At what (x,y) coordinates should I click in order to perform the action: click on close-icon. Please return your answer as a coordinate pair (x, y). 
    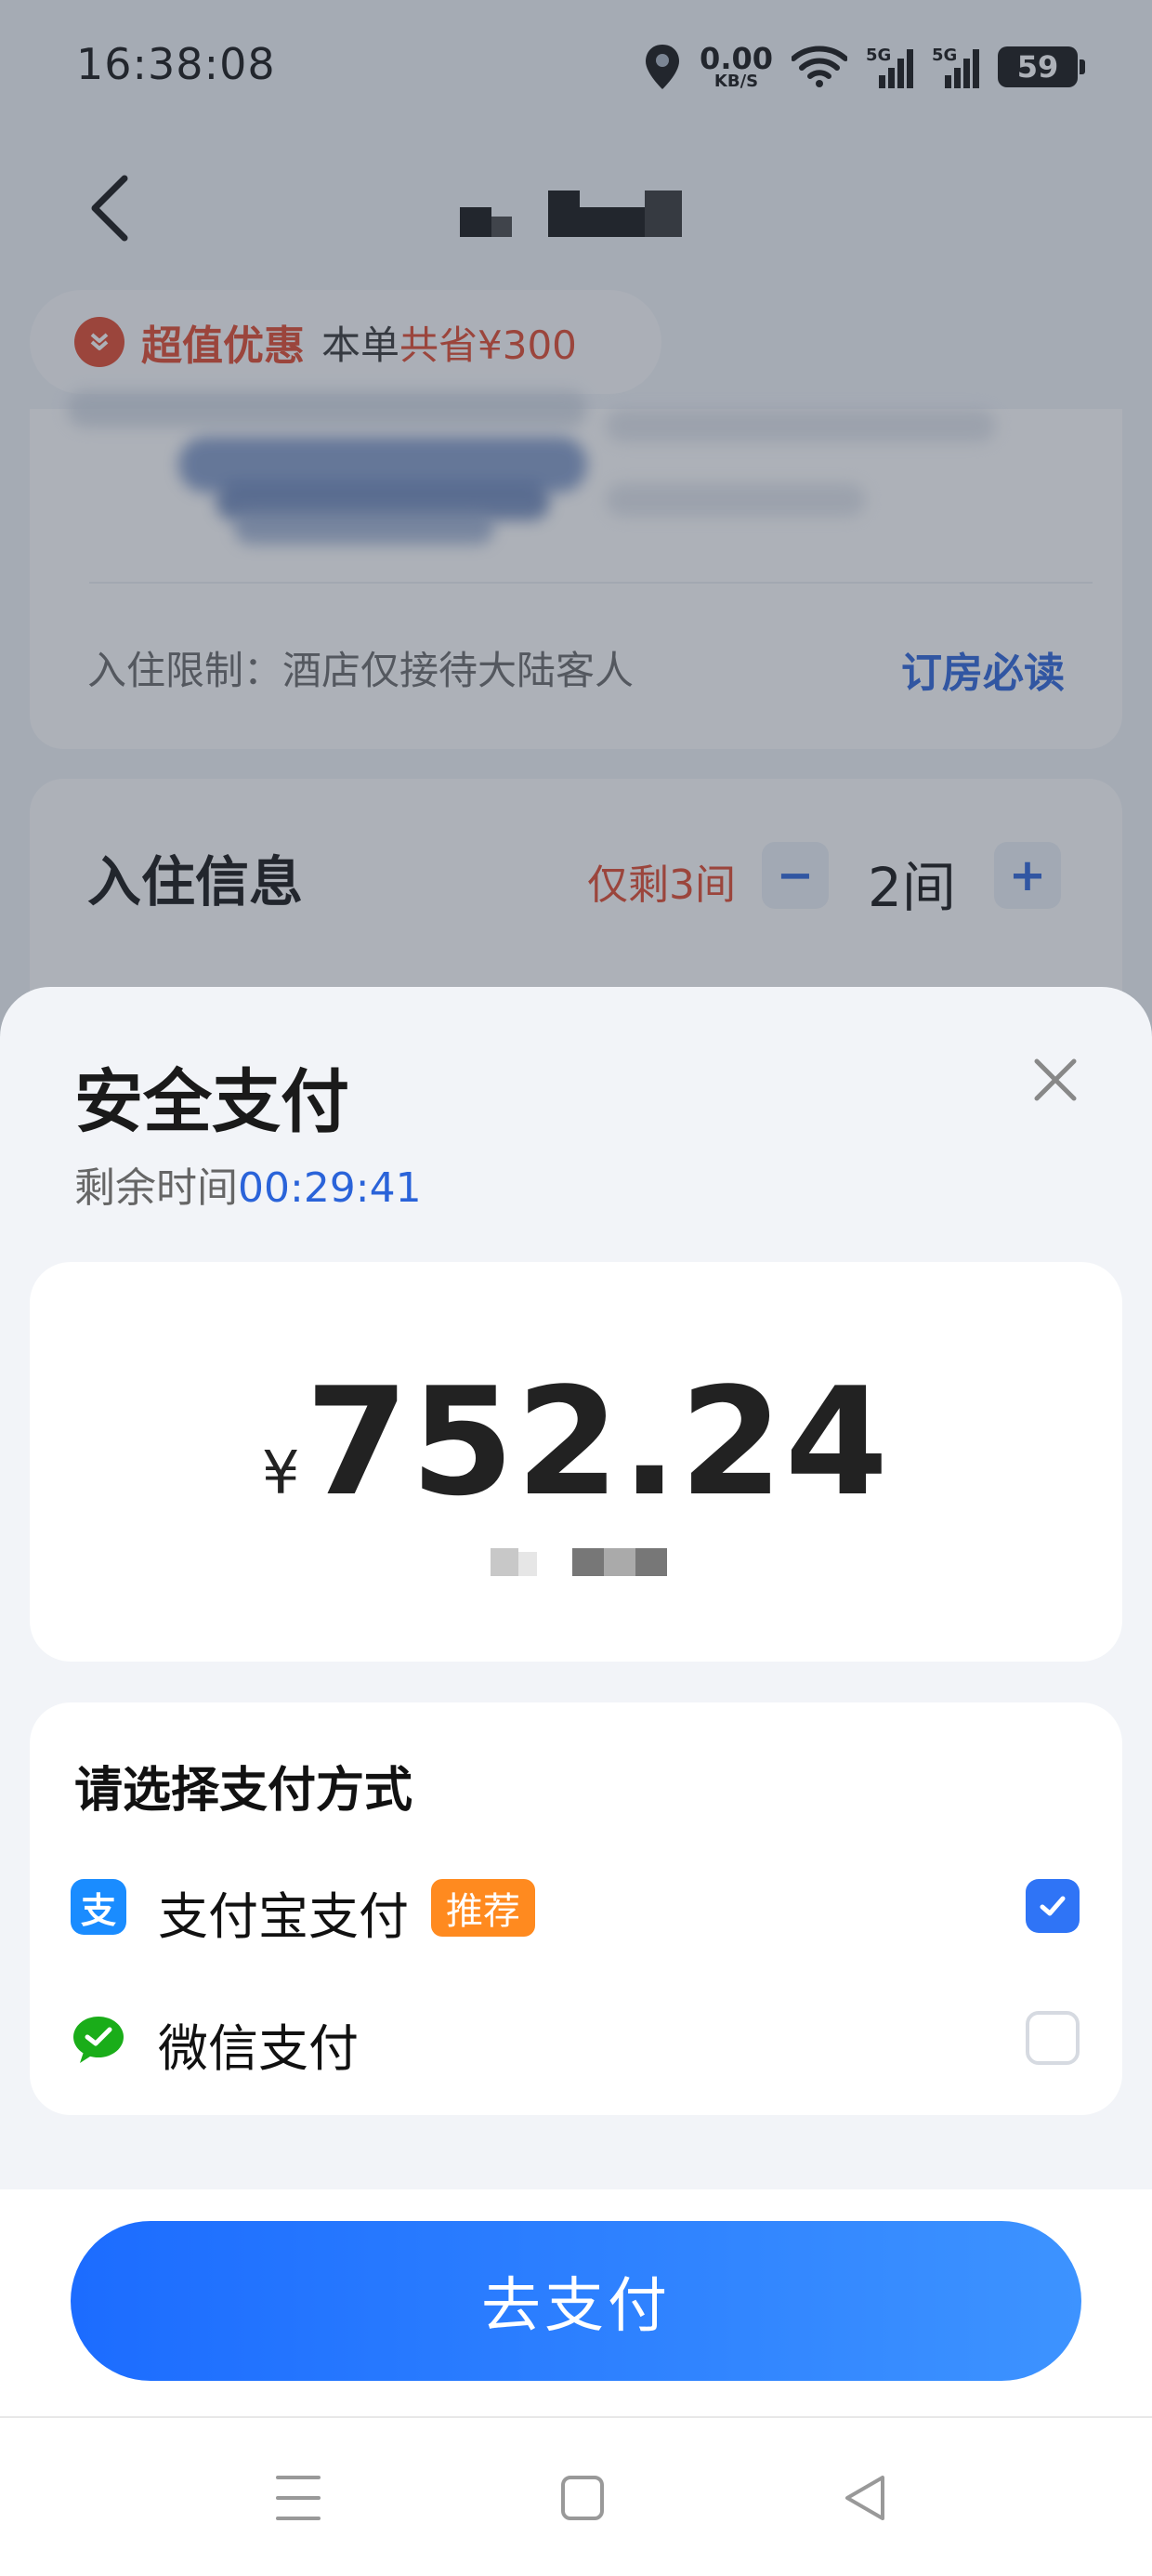
    Looking at the image, I should click on (1055, 1080).